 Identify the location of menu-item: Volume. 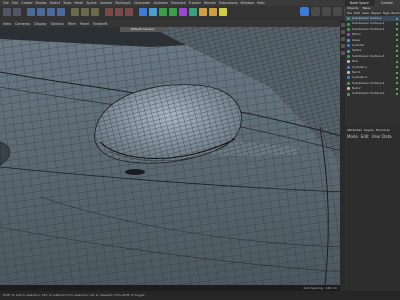
(106, 3).